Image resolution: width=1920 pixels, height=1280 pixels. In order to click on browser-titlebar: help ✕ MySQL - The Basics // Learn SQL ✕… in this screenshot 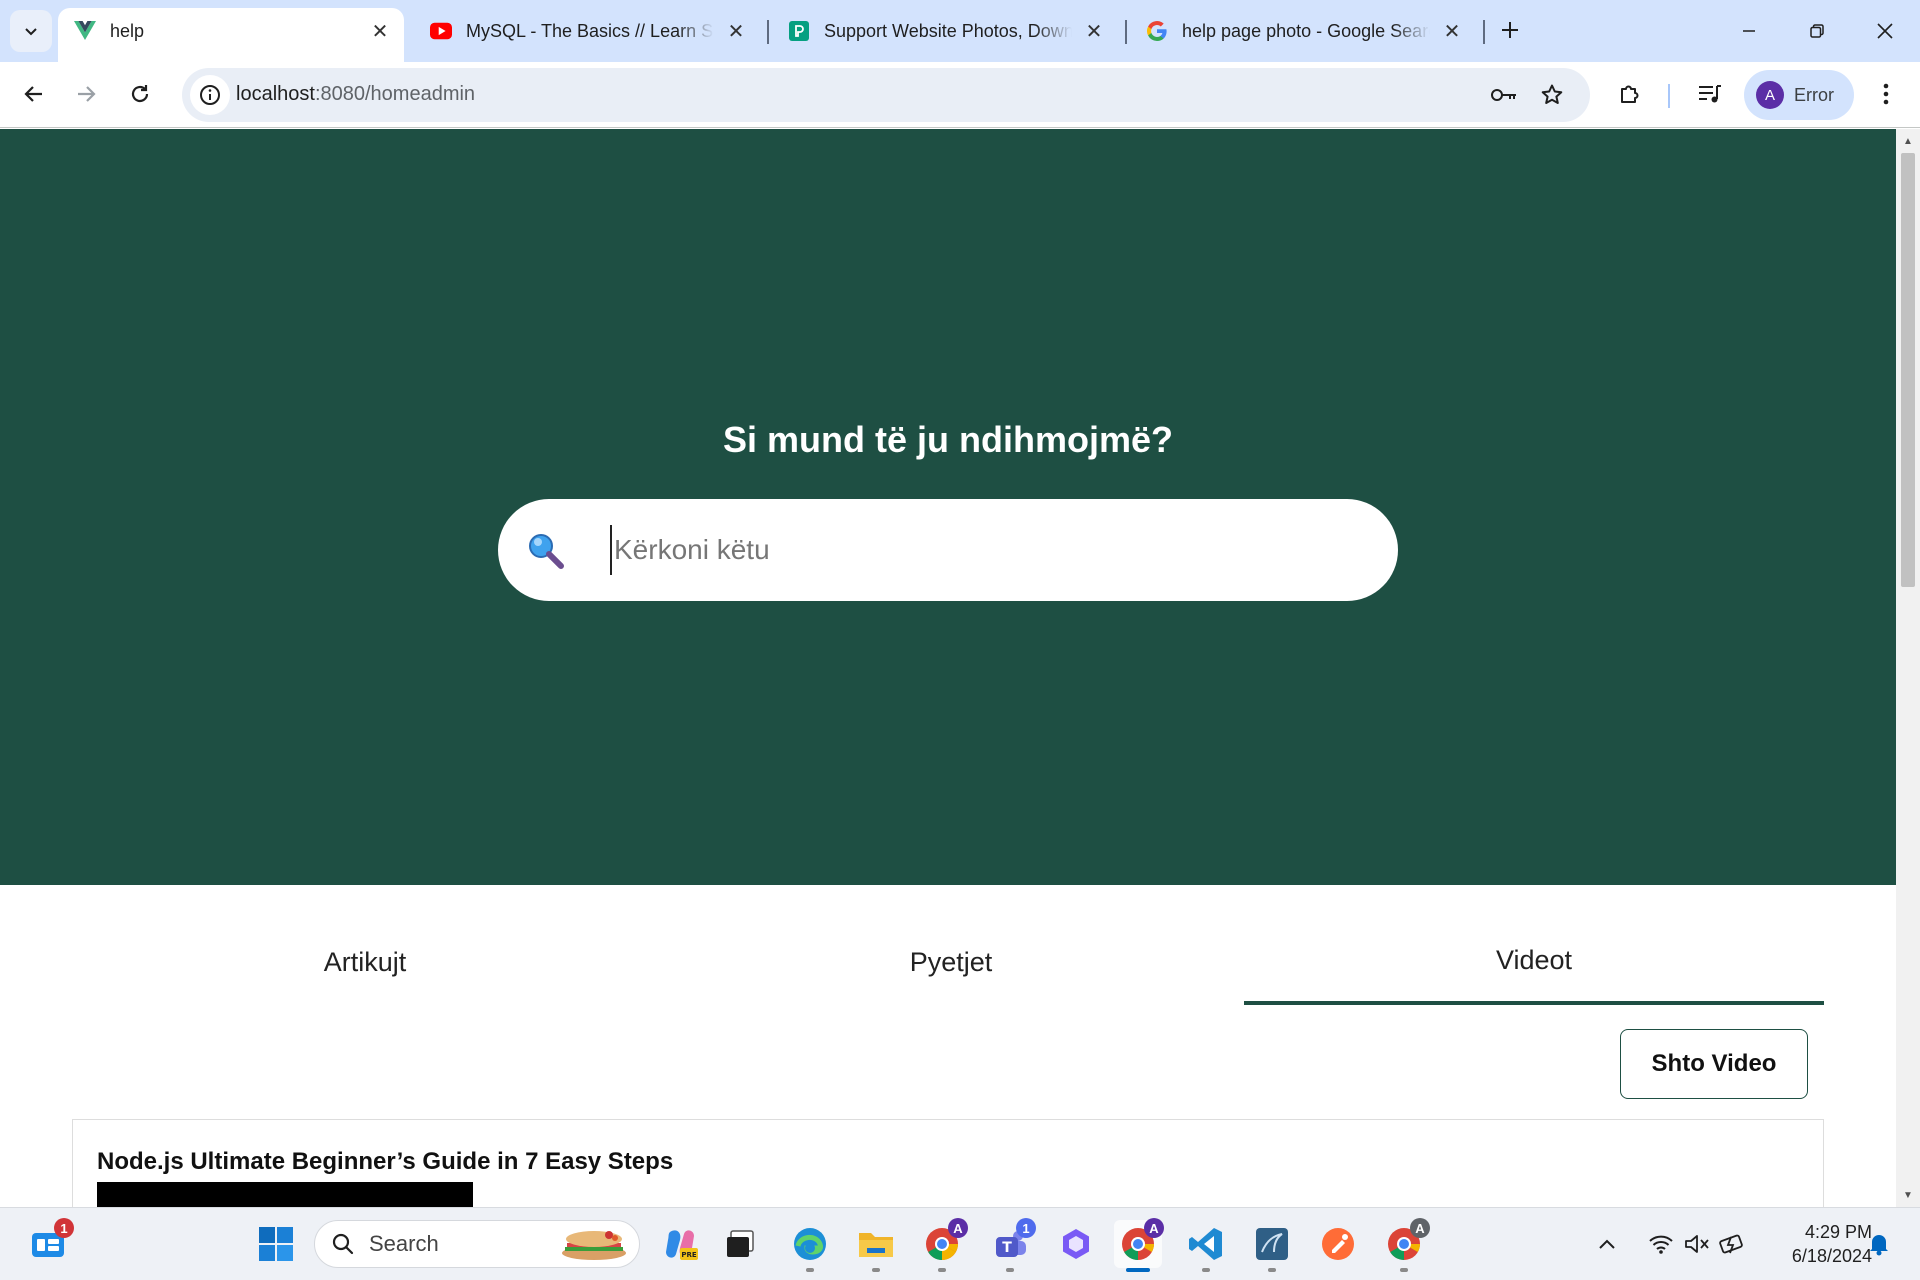, I will do `click(960, 31)`.